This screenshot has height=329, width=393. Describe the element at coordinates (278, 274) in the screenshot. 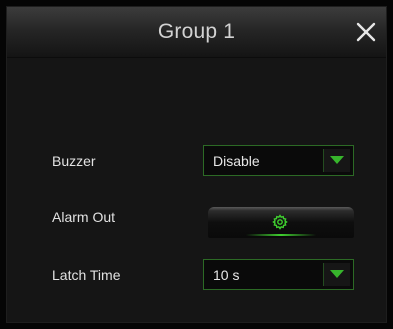

I see `latch-time-select: 10 s` at that location.